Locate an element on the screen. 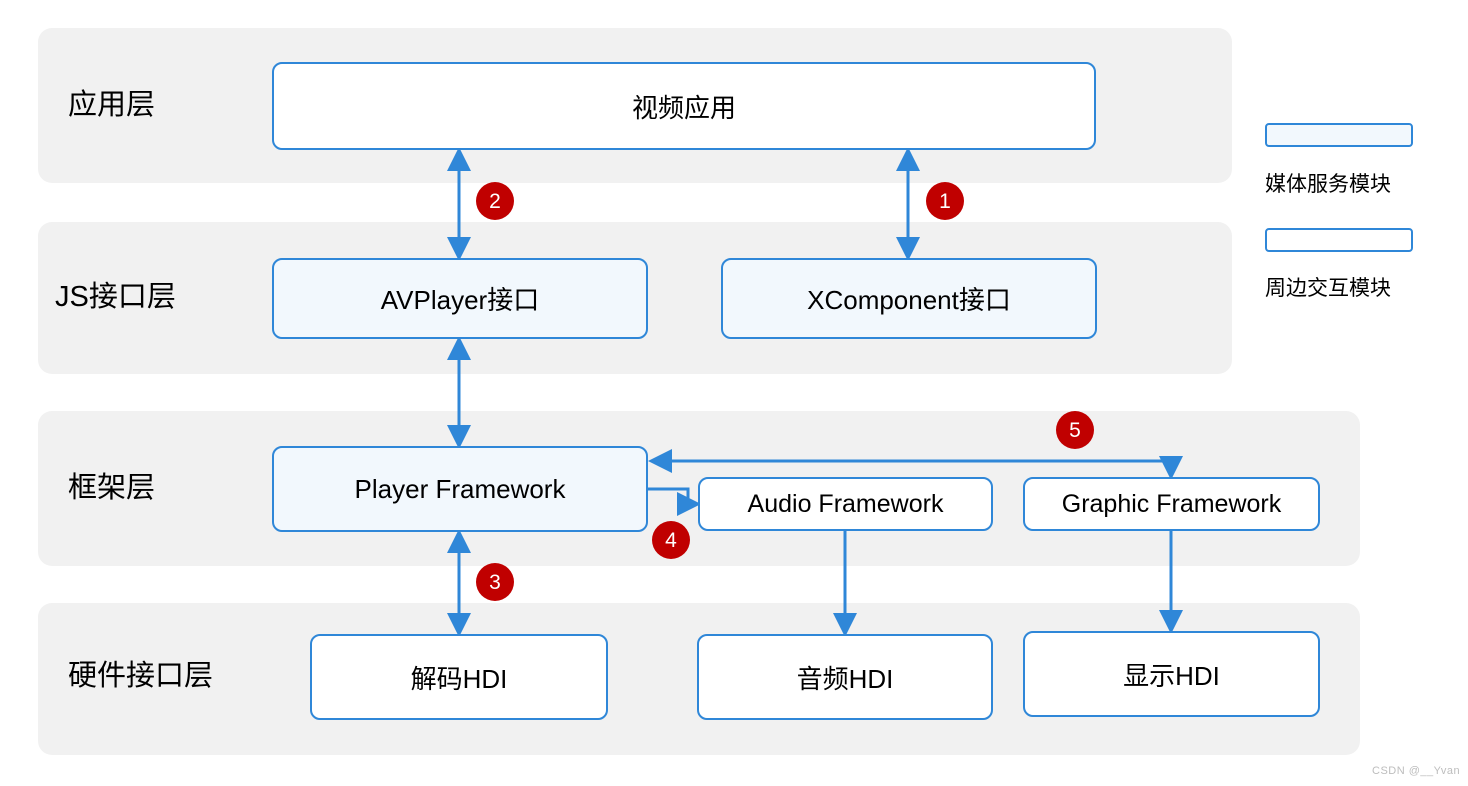 Image resolution: width=1468 pixels, height=786 pixels. node-graphic-framework: Graphic Framework is located at coordinates (1171, 504).